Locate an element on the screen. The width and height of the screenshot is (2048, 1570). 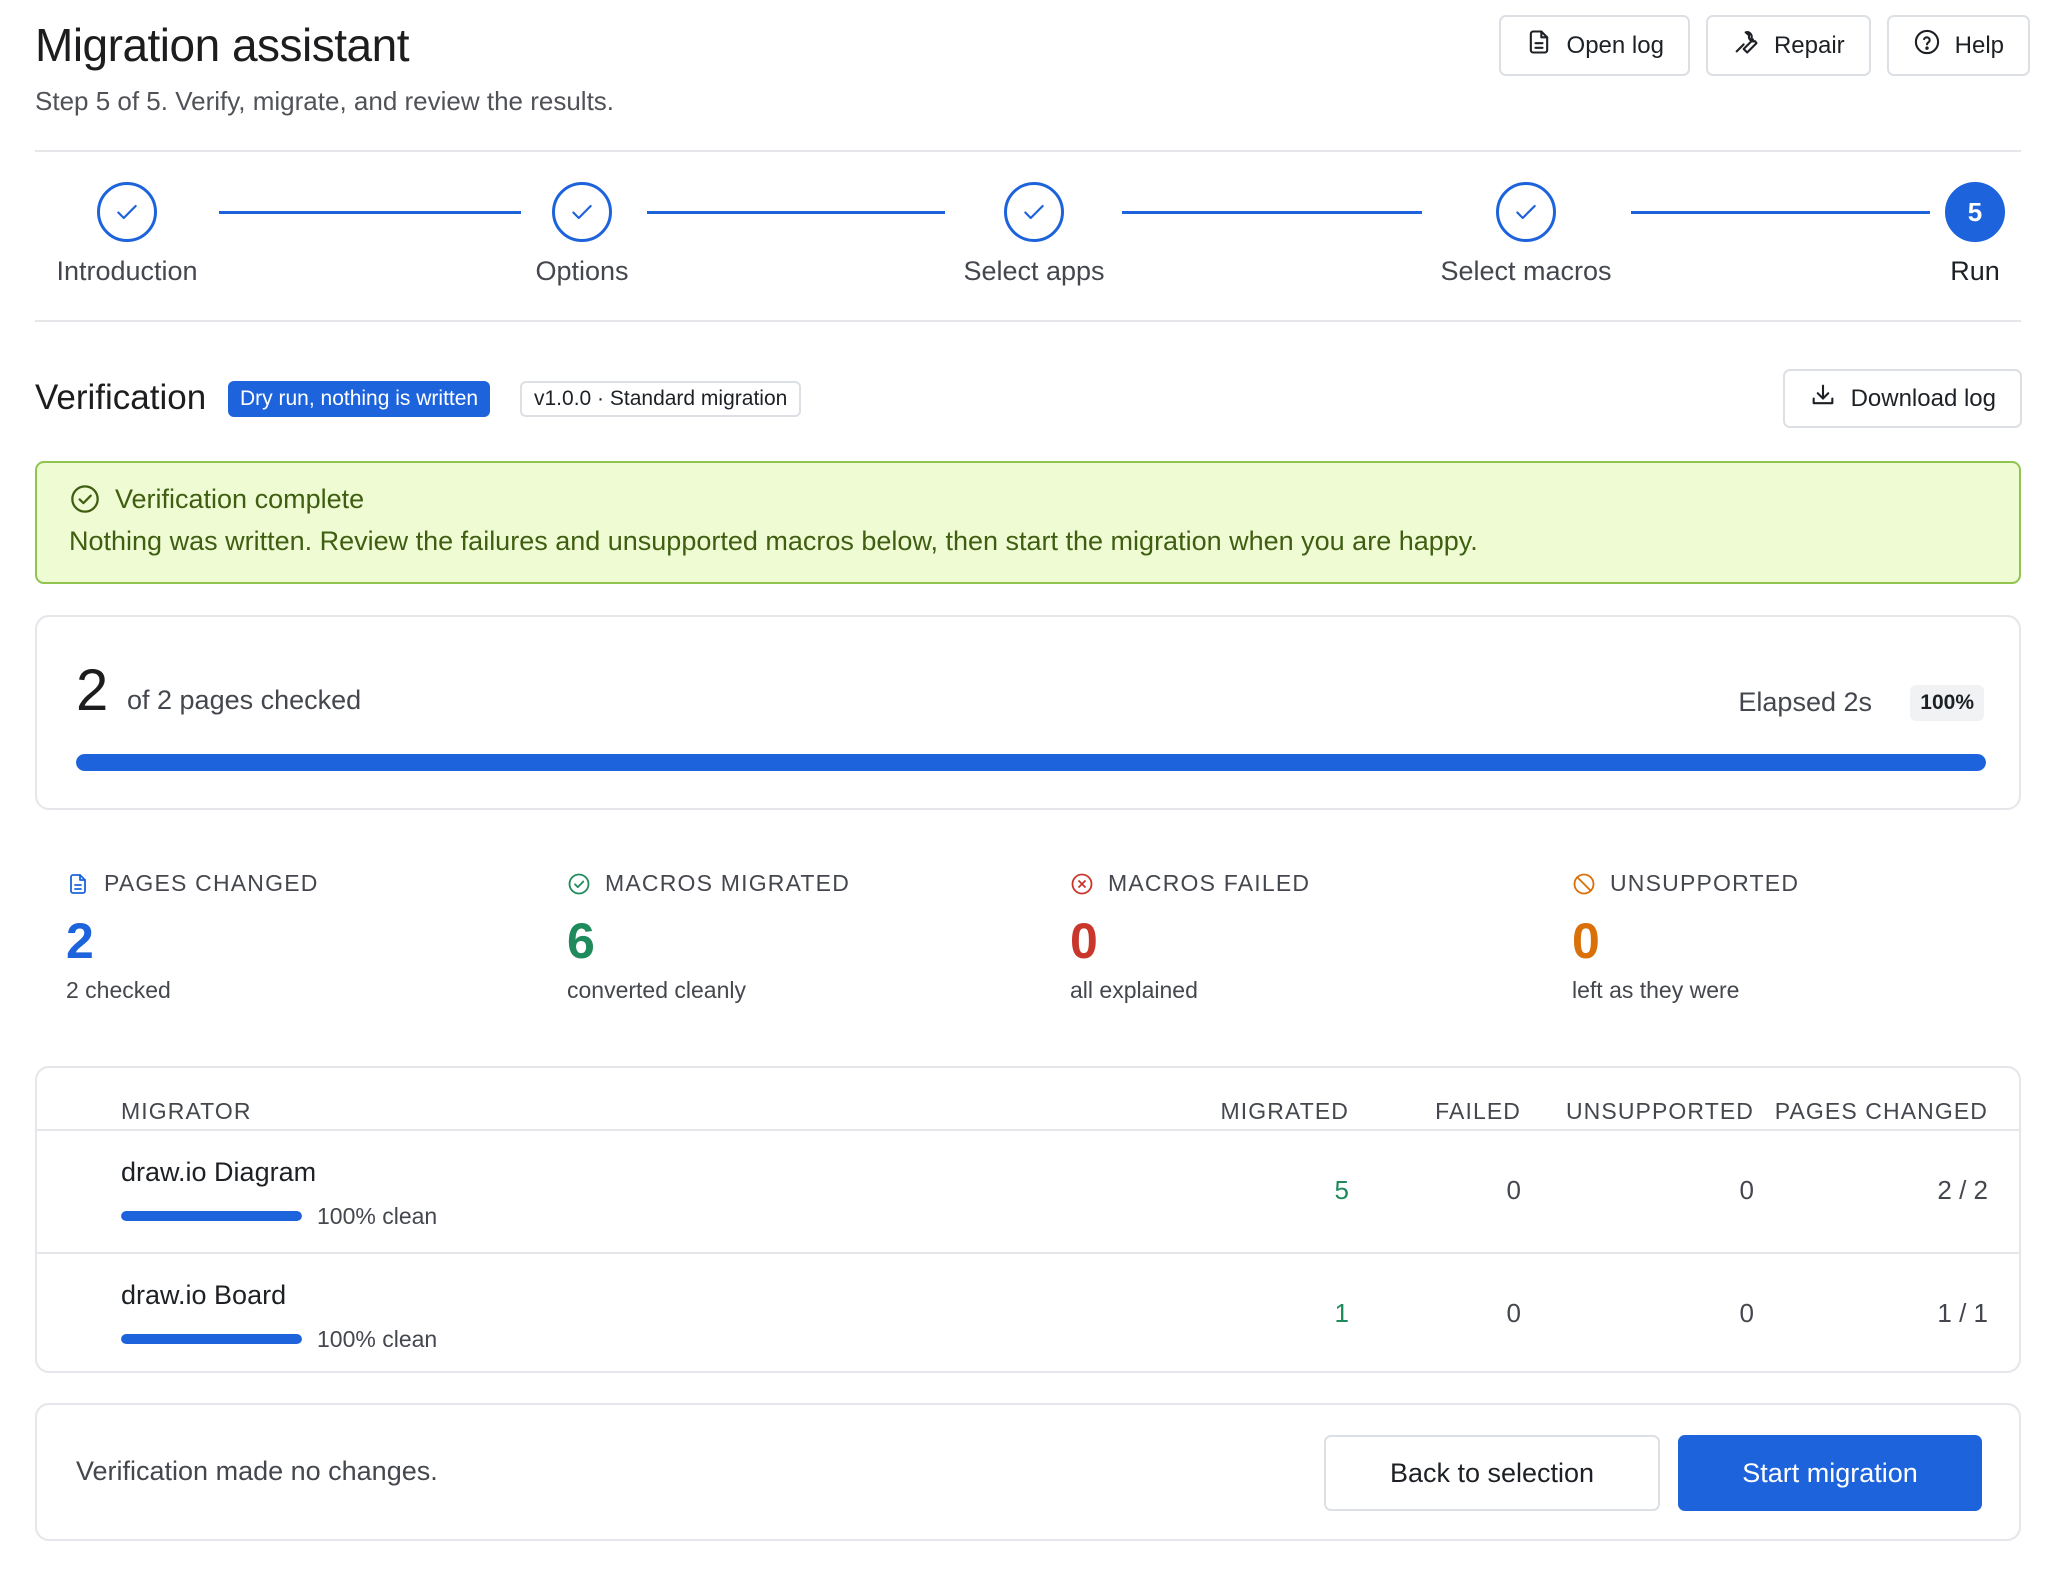
footer-status-text: Verification made no changes. is located at coordinates (257, 1471).